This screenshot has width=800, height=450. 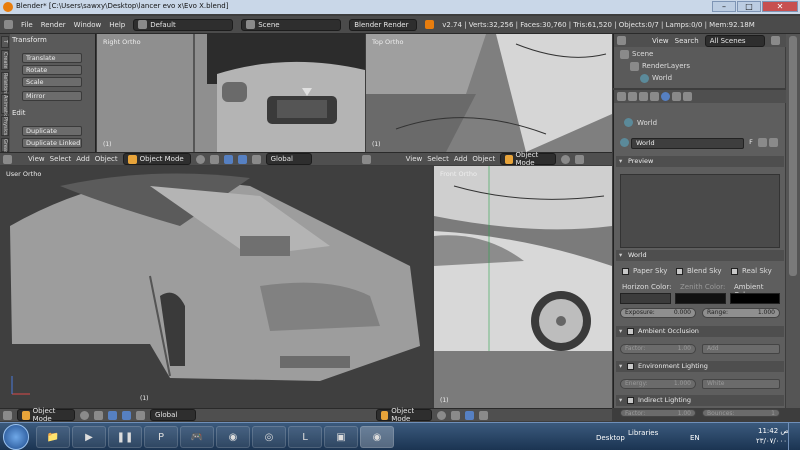 What do you see at coordinates (5, 84) in the screenshot?
I see `tab-relations: Relations` at bounding box center [5, 84].